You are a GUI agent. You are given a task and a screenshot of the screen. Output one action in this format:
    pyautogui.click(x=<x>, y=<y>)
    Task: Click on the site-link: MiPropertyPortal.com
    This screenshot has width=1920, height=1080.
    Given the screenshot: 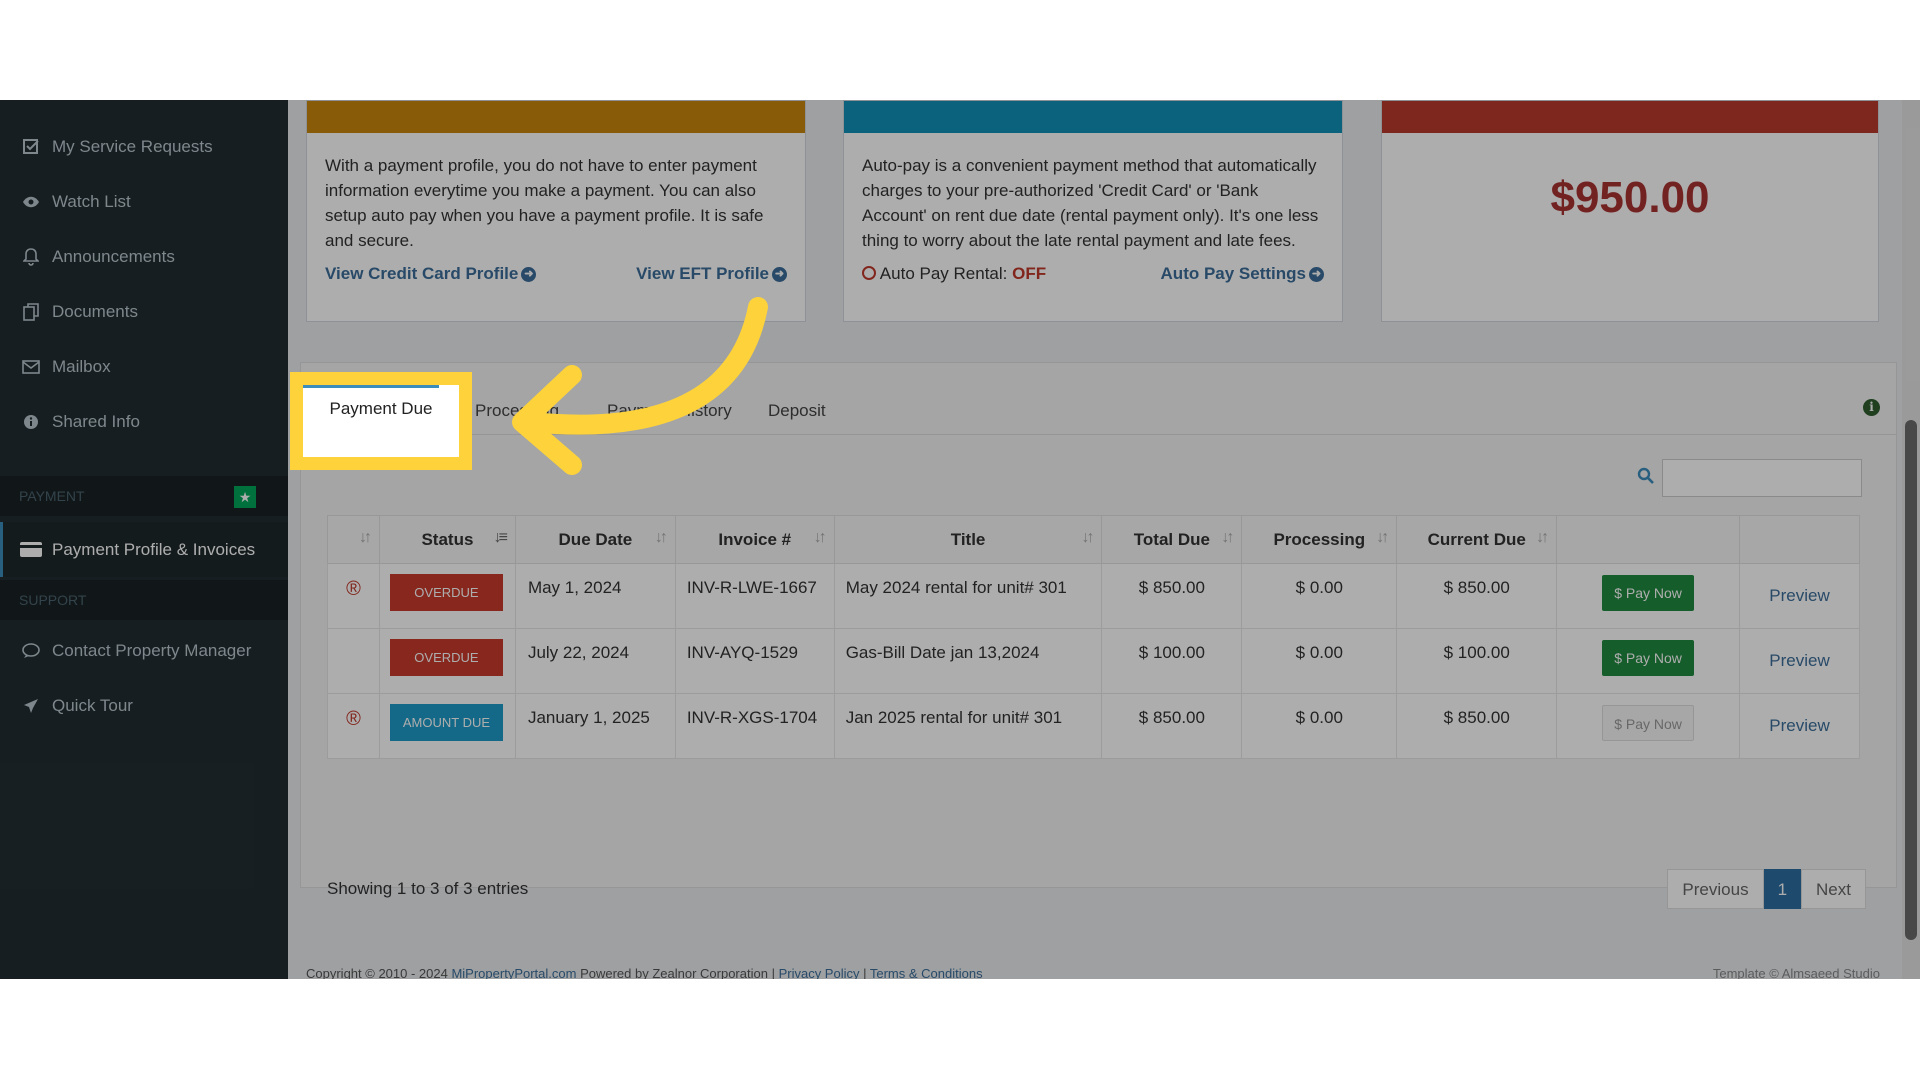 What is the action you would take?
    pyautogui.click(x=513, y=972)
    